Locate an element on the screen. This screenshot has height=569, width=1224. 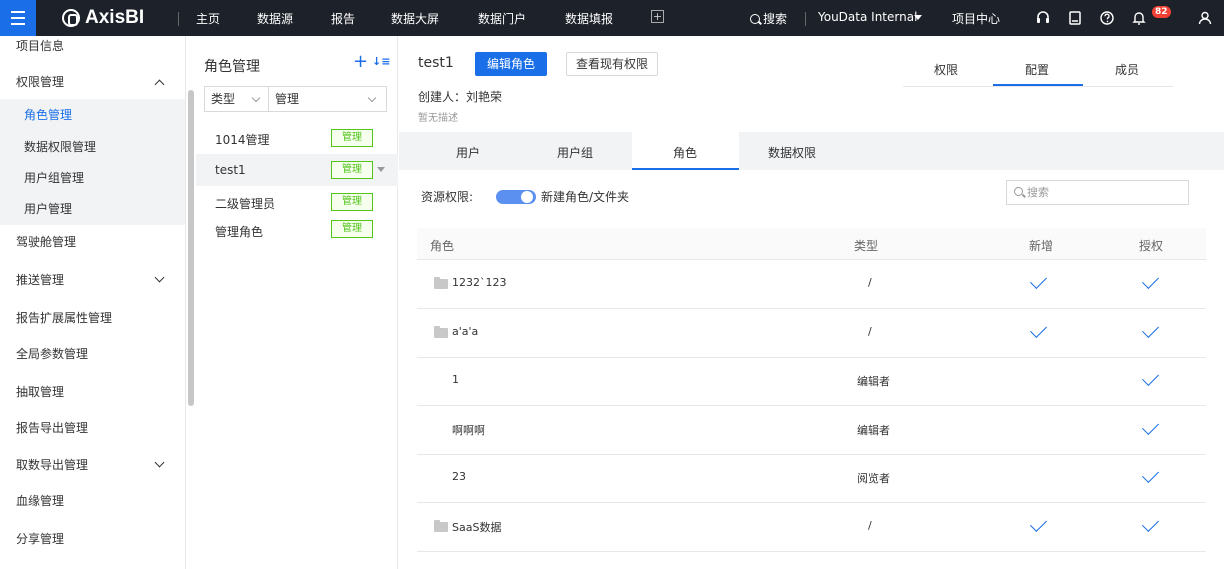
active-tab-indicator is located at coordinates (1038, 85).